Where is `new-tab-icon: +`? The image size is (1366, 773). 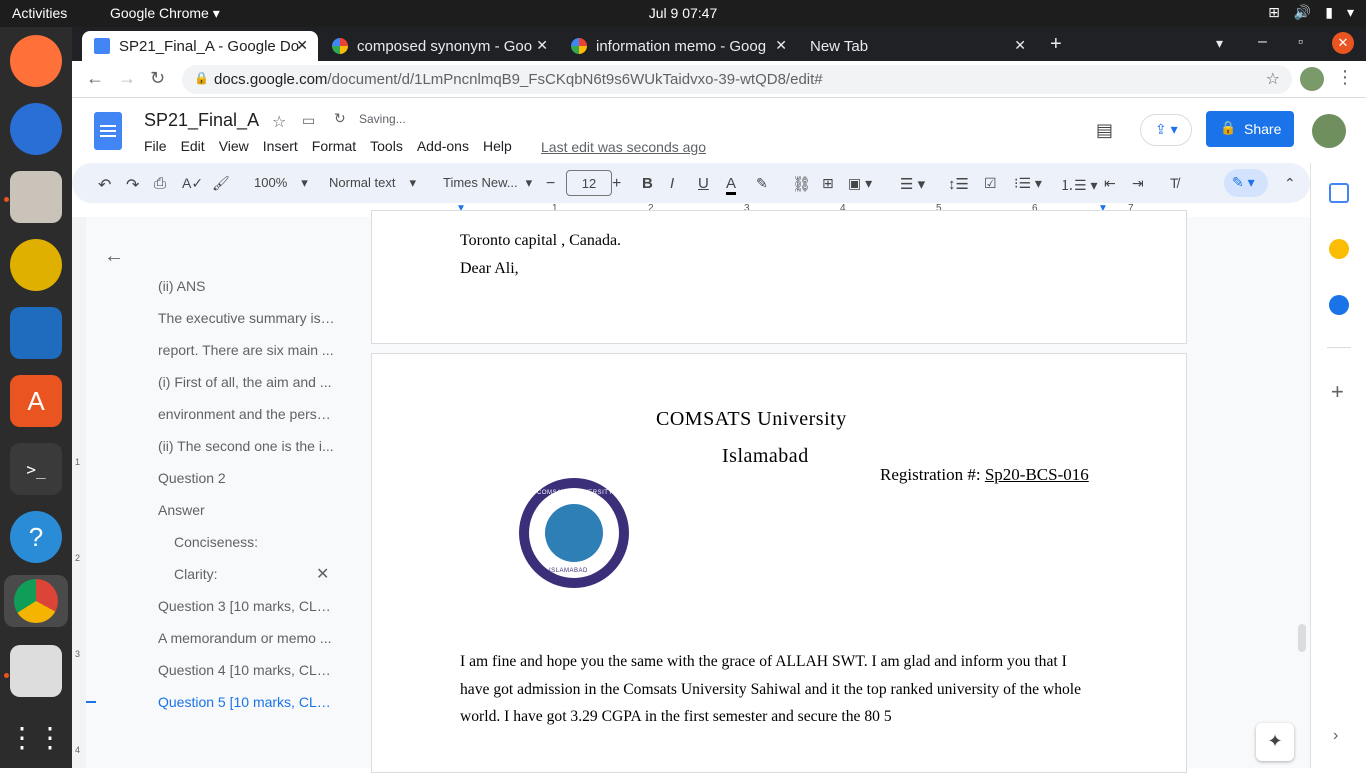
new-tab-icon: + is located at coordinates (1056, 44).